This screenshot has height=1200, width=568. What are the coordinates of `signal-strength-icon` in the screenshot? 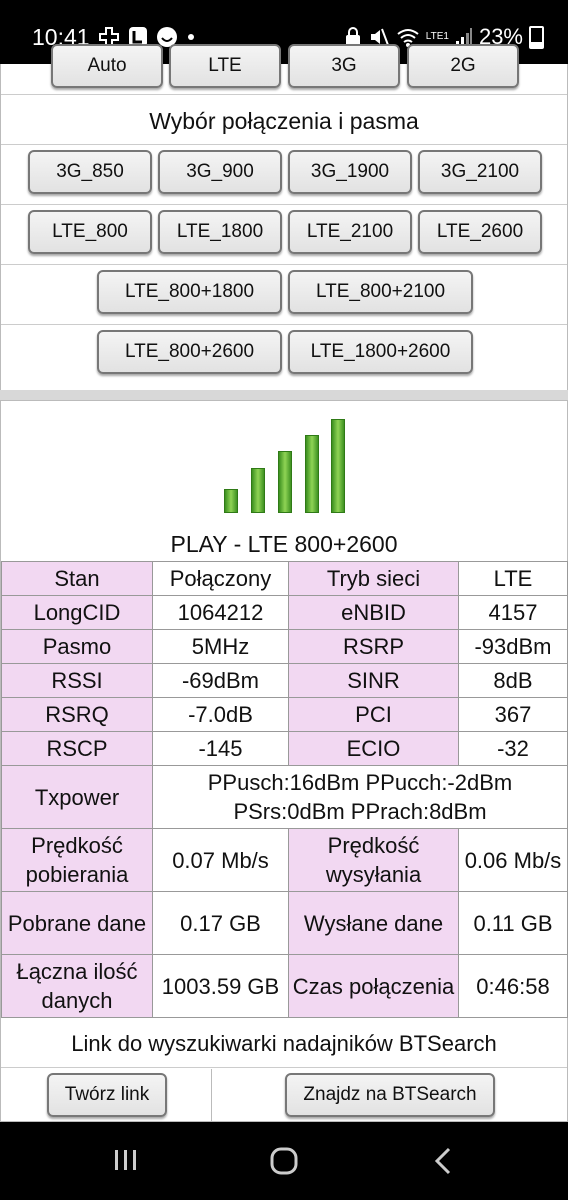 It's located at (285, 466).